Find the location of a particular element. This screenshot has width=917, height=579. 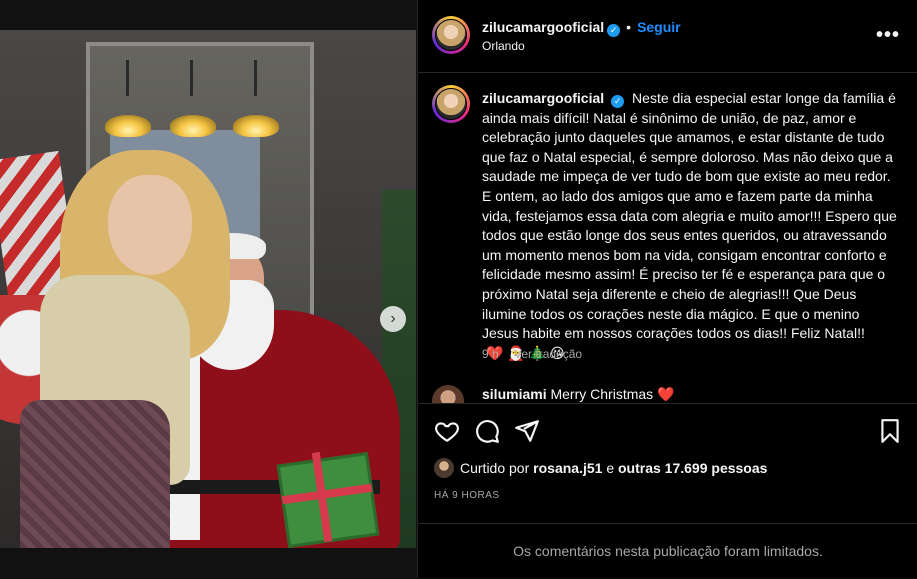

liker-avatar is located at coordinates (444, 468).